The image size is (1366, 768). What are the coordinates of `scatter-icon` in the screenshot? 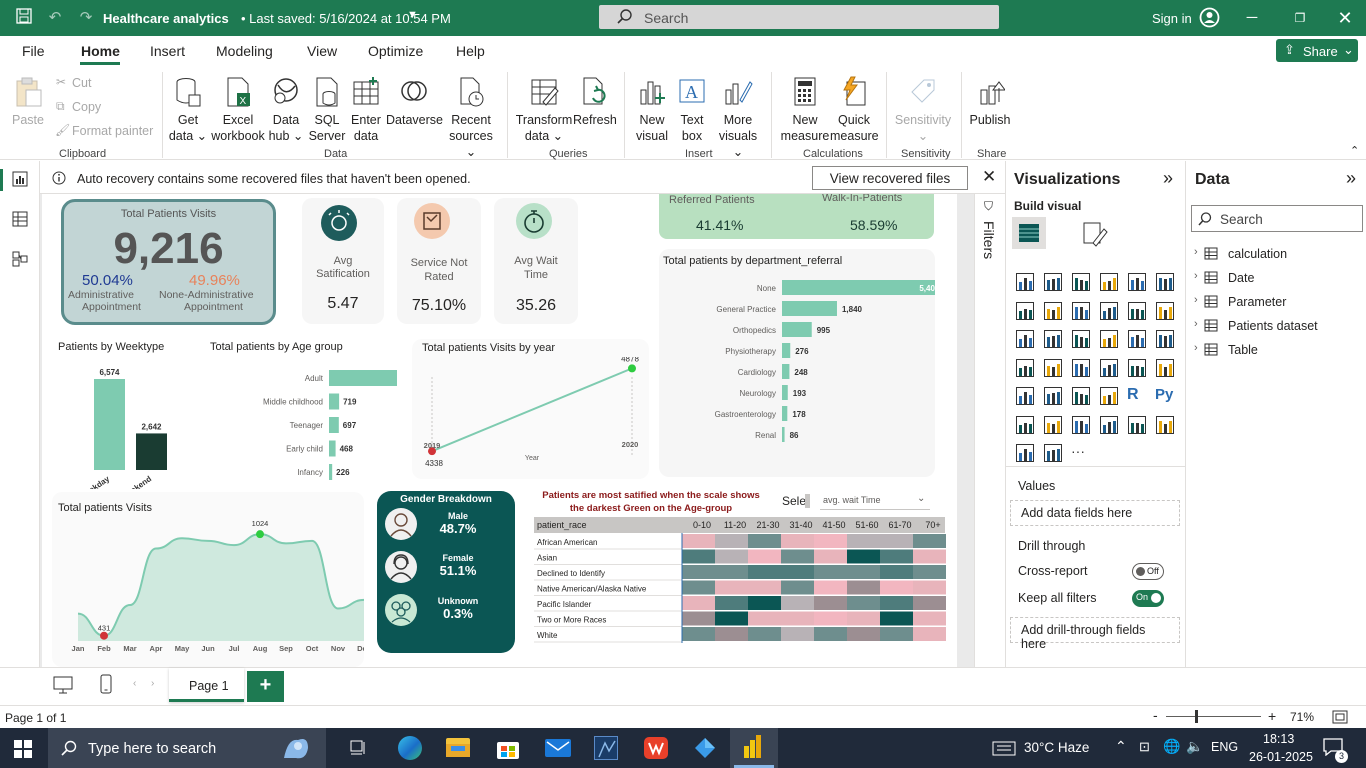 It's located at (1081, 339).